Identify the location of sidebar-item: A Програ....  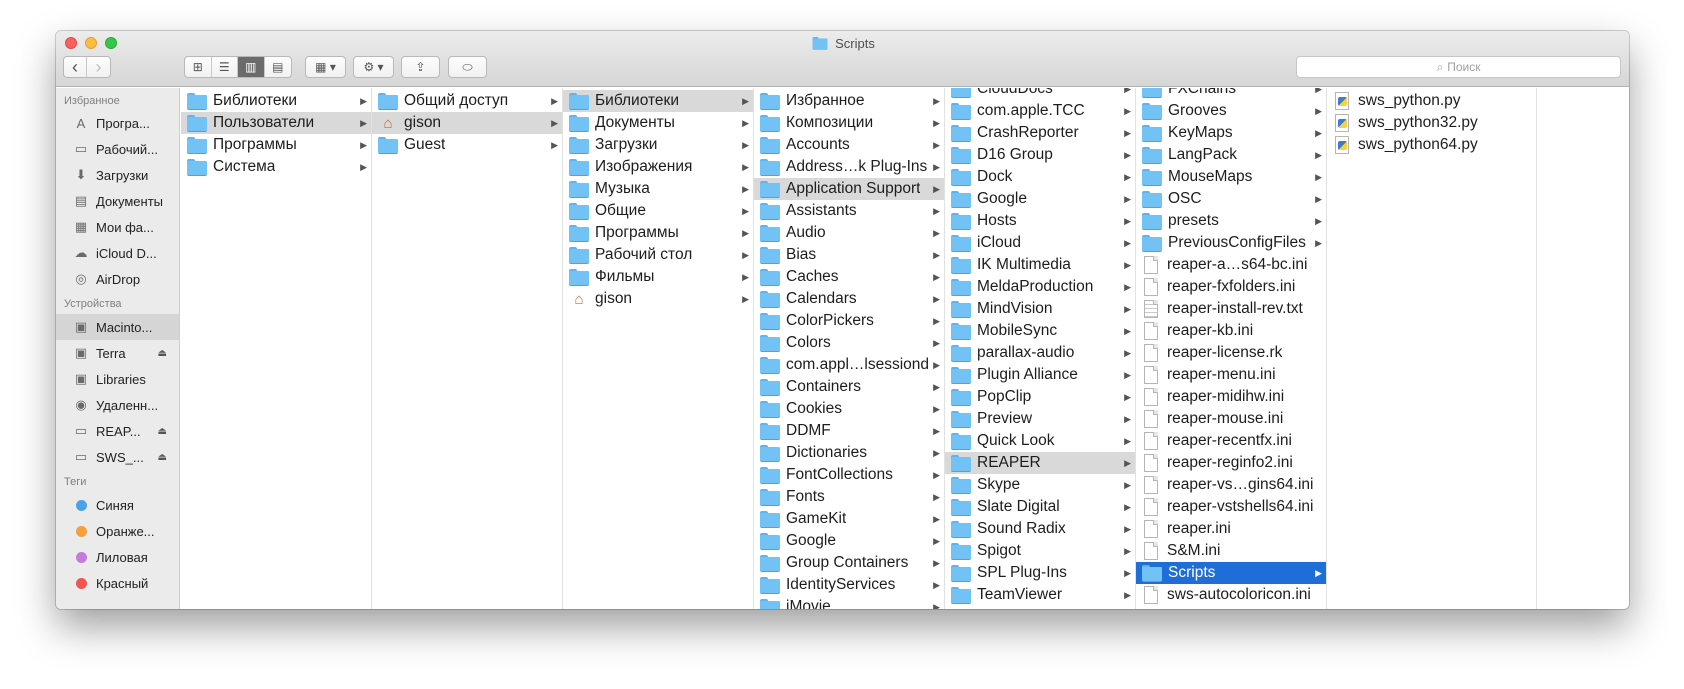
(117, 123).